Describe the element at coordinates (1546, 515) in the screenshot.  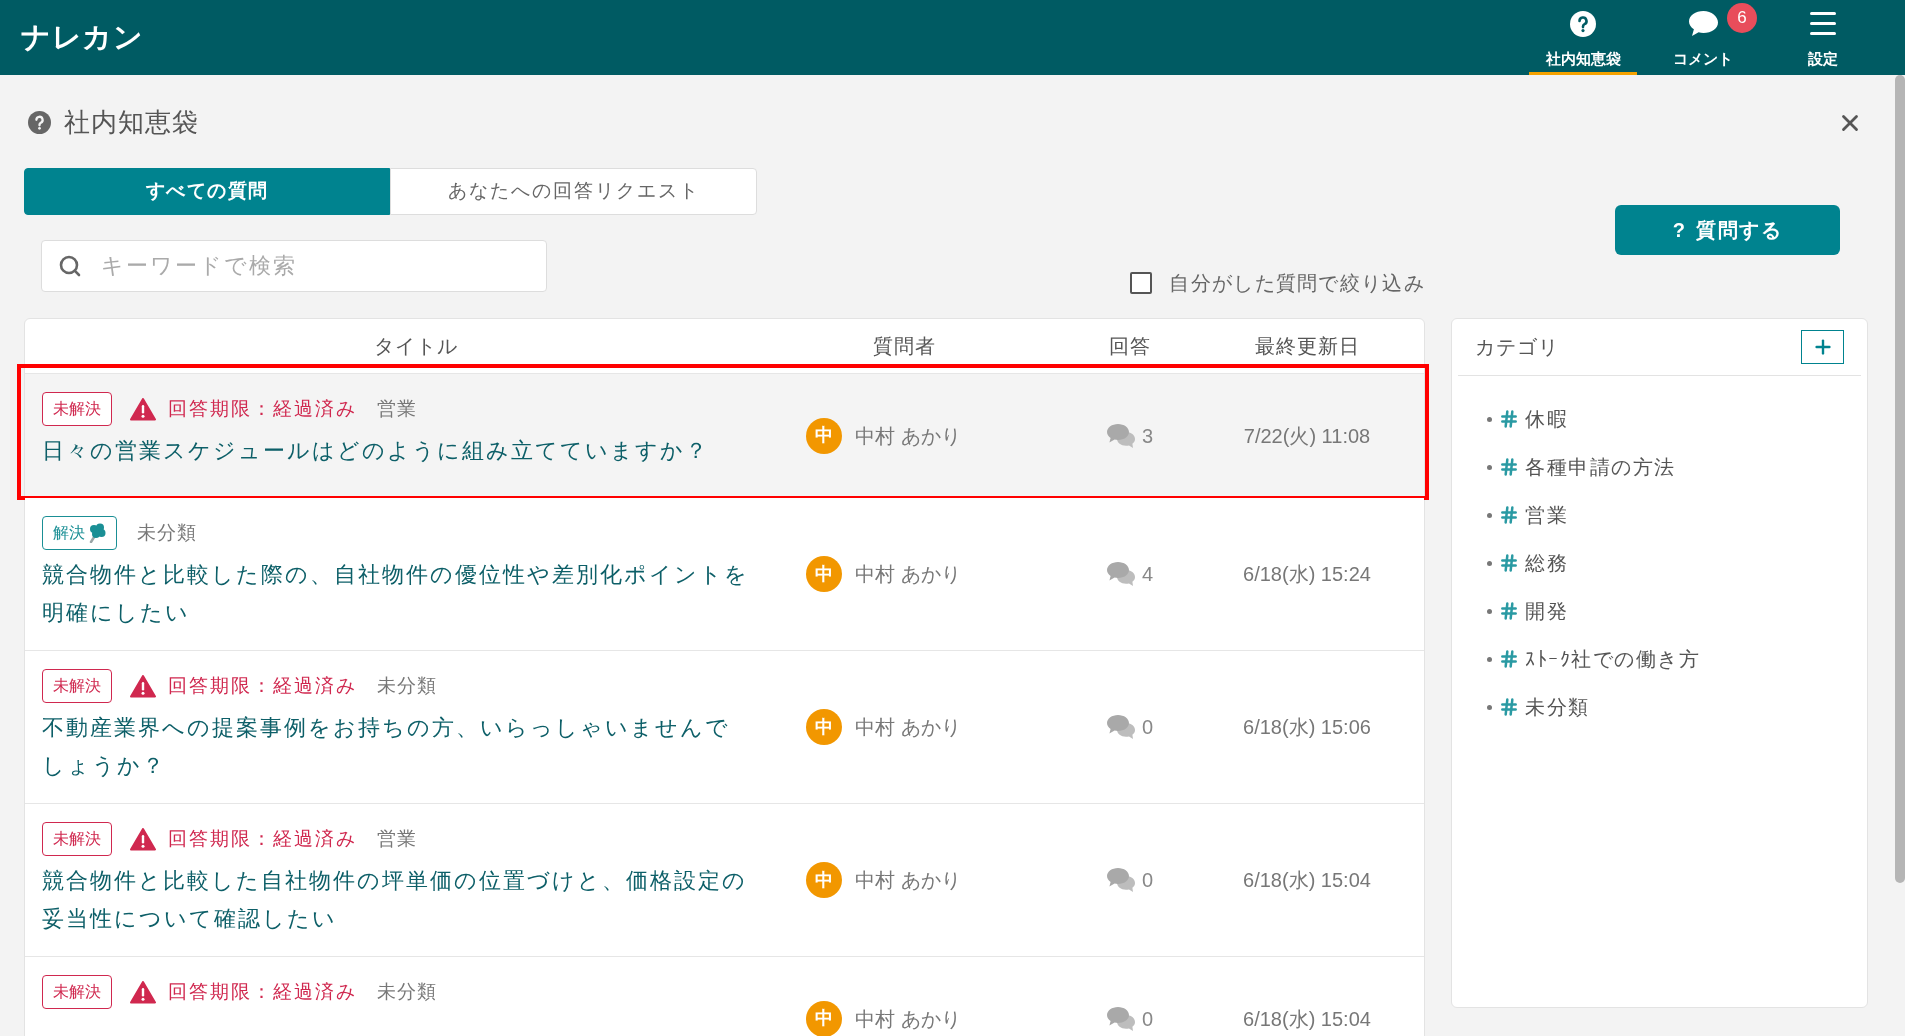
I see `category-link: 営業` at that location.